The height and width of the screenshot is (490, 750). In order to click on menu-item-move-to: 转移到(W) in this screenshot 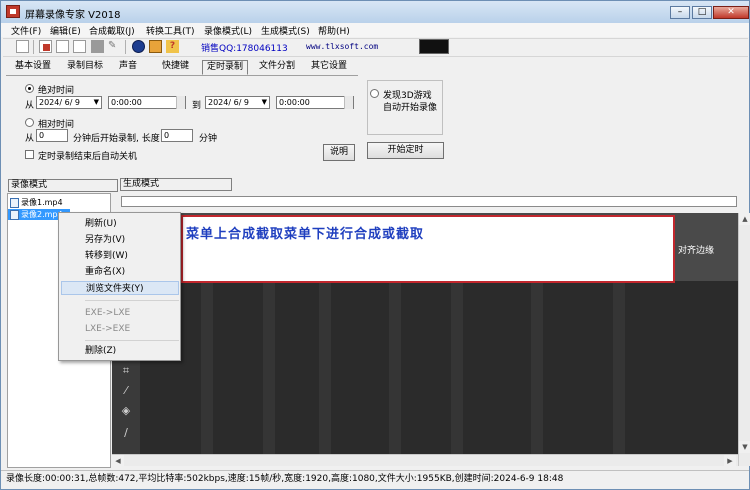, I will do `click(120, 256)`.